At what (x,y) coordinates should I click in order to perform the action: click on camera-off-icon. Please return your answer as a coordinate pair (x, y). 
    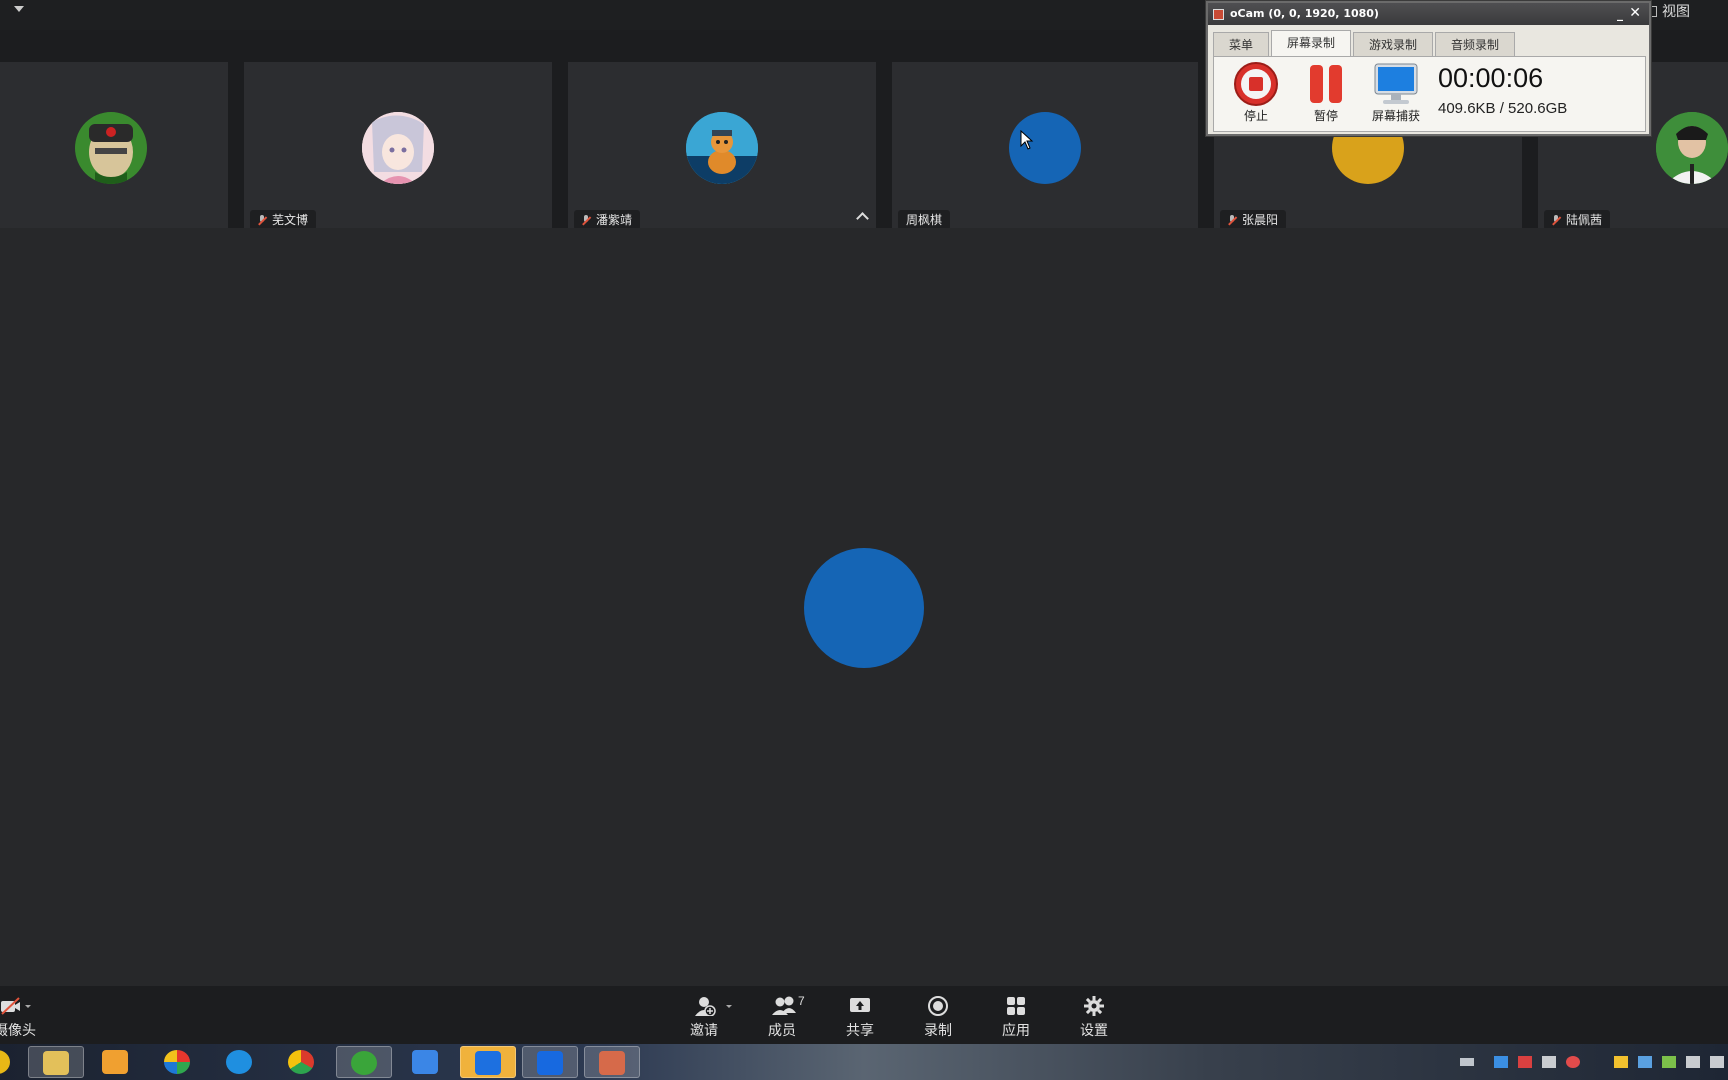
    Looking at the image, I should click on (15, 1006).